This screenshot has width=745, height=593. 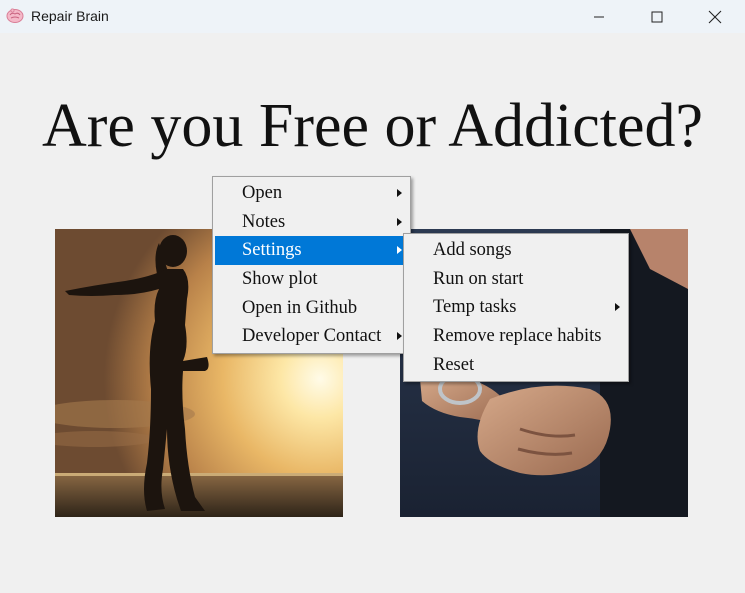 I want to click on menu-item-label: Notes, so click(x=264, y=221).